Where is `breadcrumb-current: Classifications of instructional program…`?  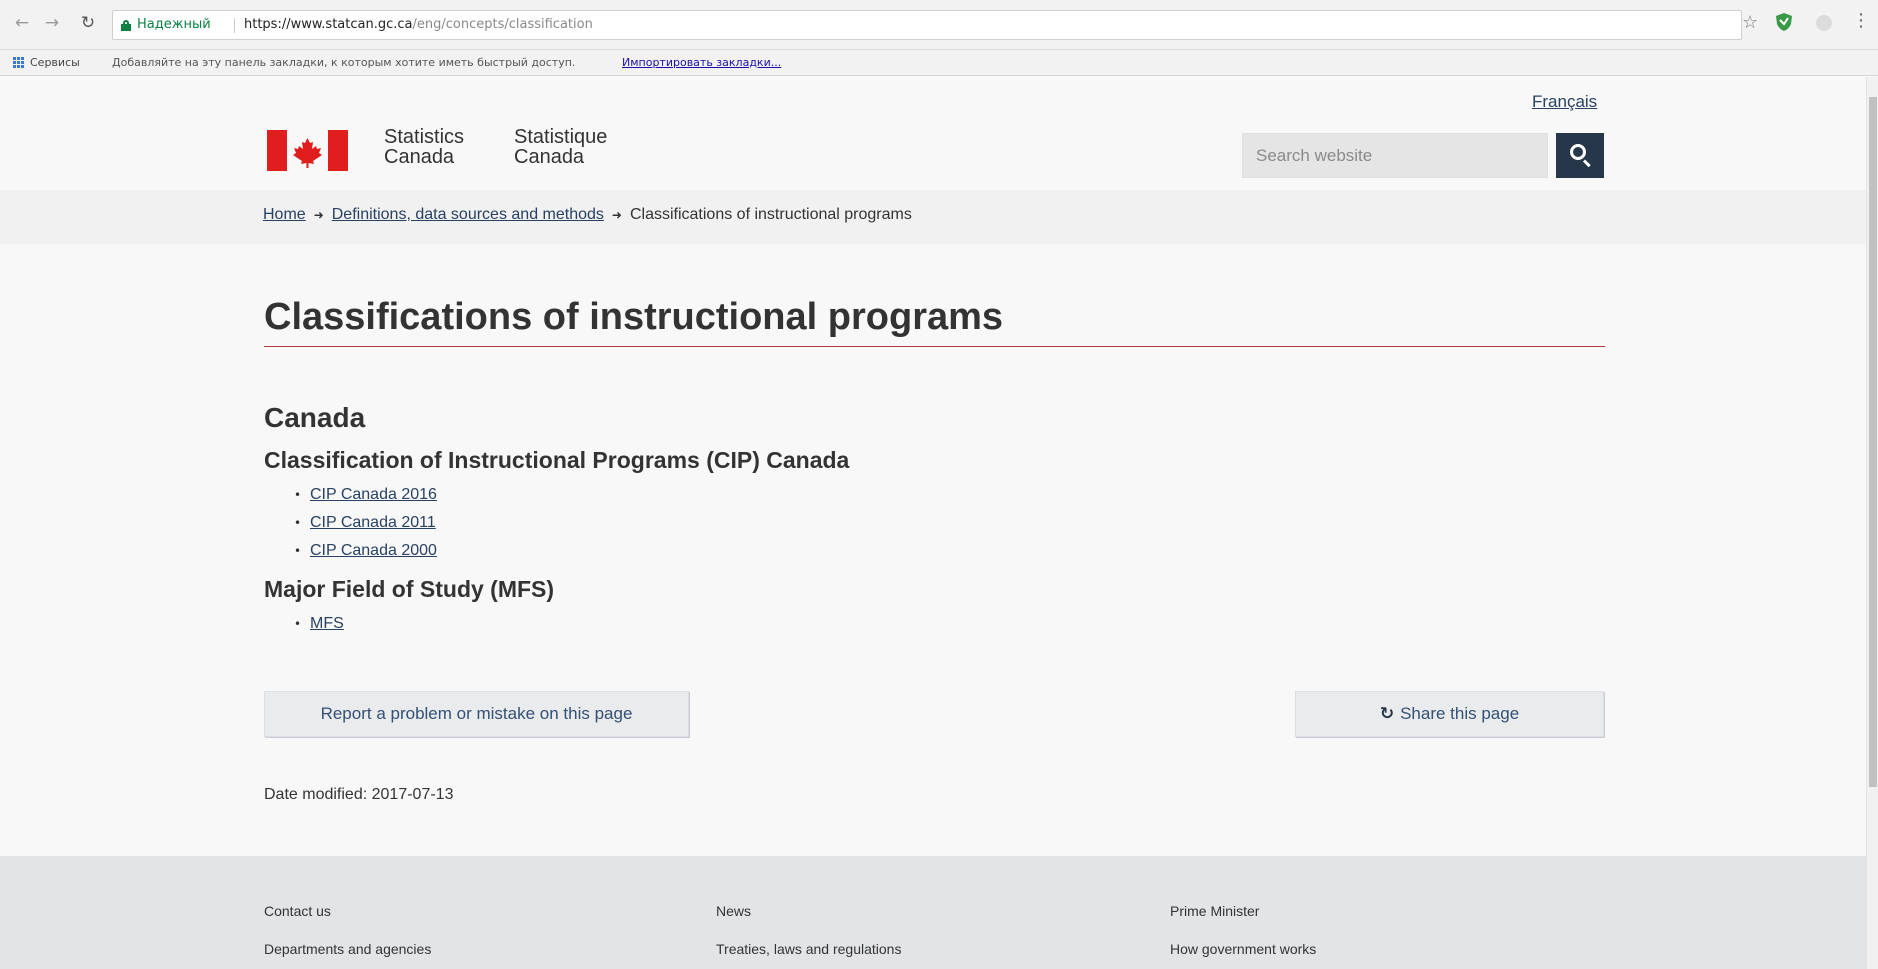
breadcrumb-current: Classifications of instructional program… is located at coordinates (770, 214).